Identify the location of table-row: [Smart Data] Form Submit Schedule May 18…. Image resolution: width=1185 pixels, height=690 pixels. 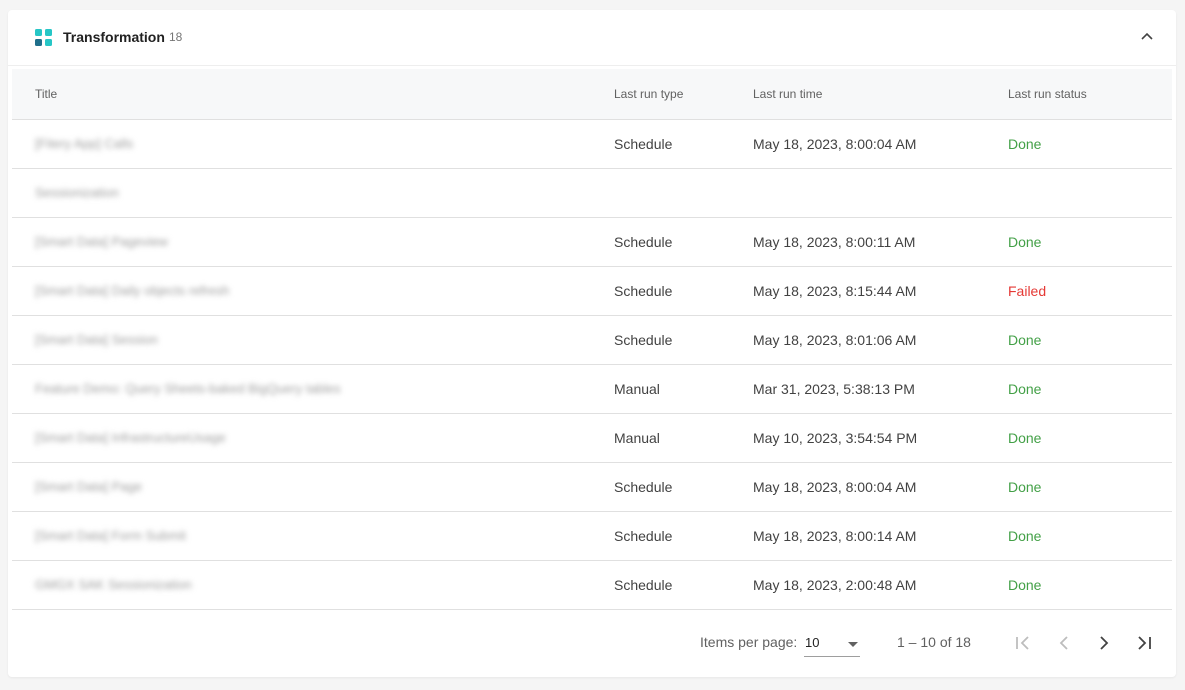
(592, 536).